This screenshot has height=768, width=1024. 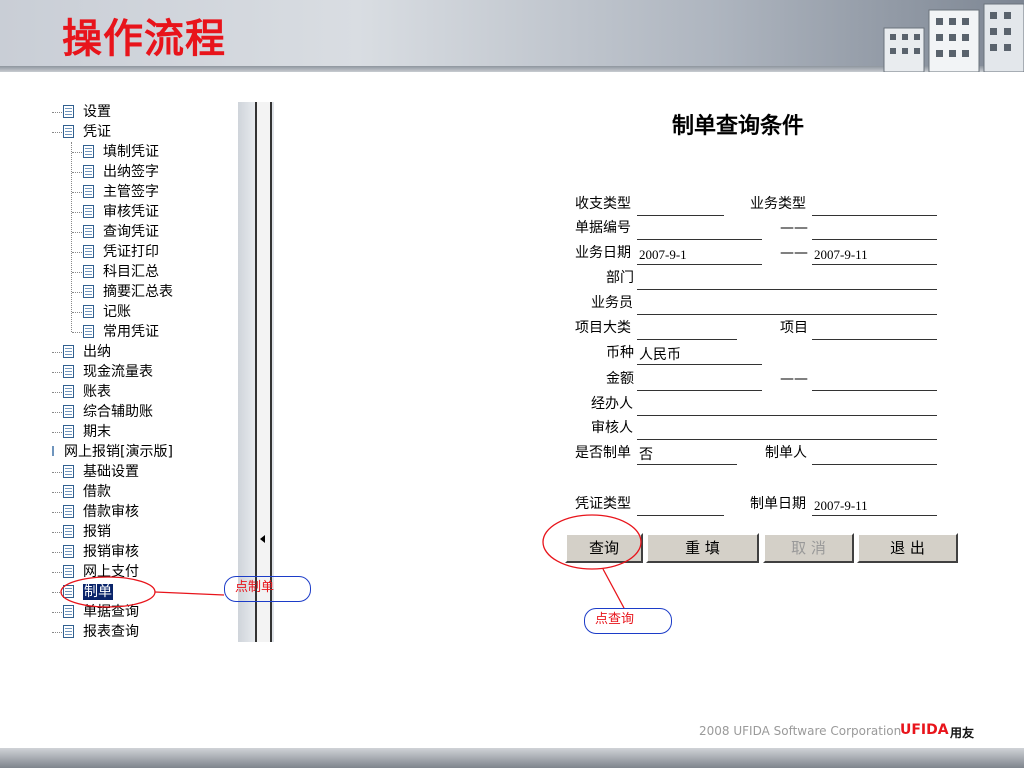 I want to click on business-type-field, so click(x=874, y=206).